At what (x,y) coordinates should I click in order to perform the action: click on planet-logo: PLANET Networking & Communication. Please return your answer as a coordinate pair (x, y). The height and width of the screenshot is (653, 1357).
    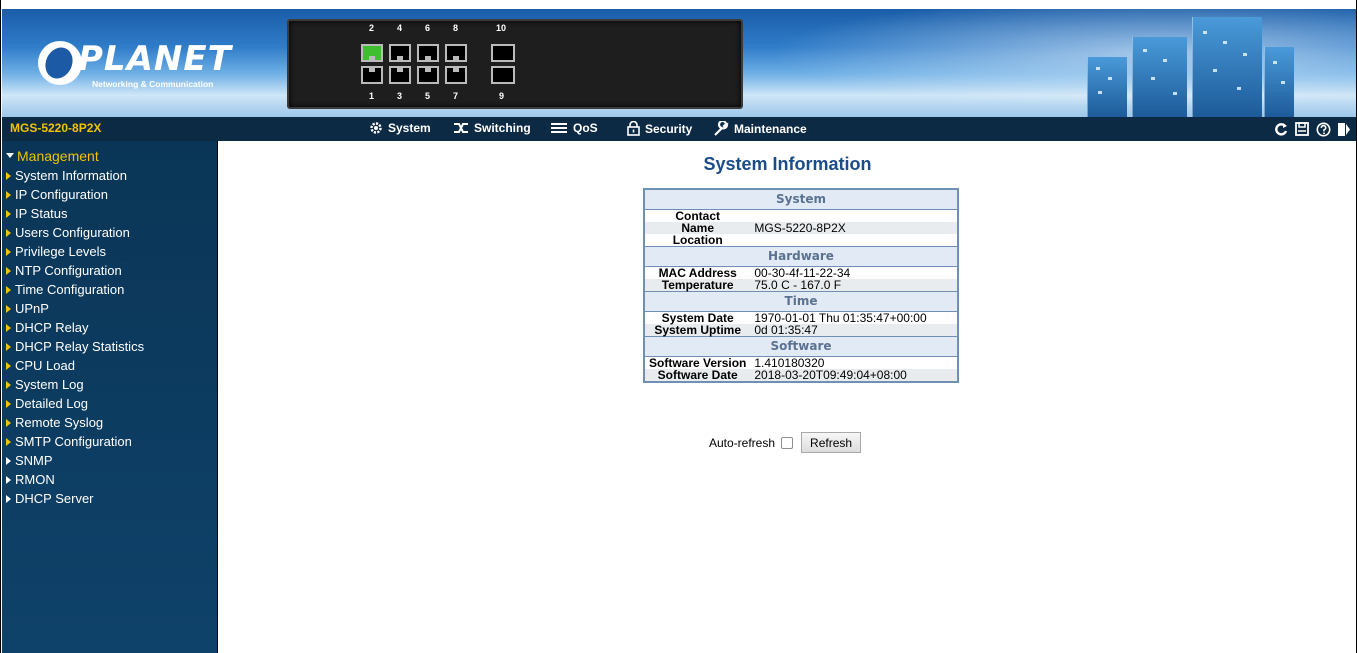
    Looking at the image, I should click on (134, 67).